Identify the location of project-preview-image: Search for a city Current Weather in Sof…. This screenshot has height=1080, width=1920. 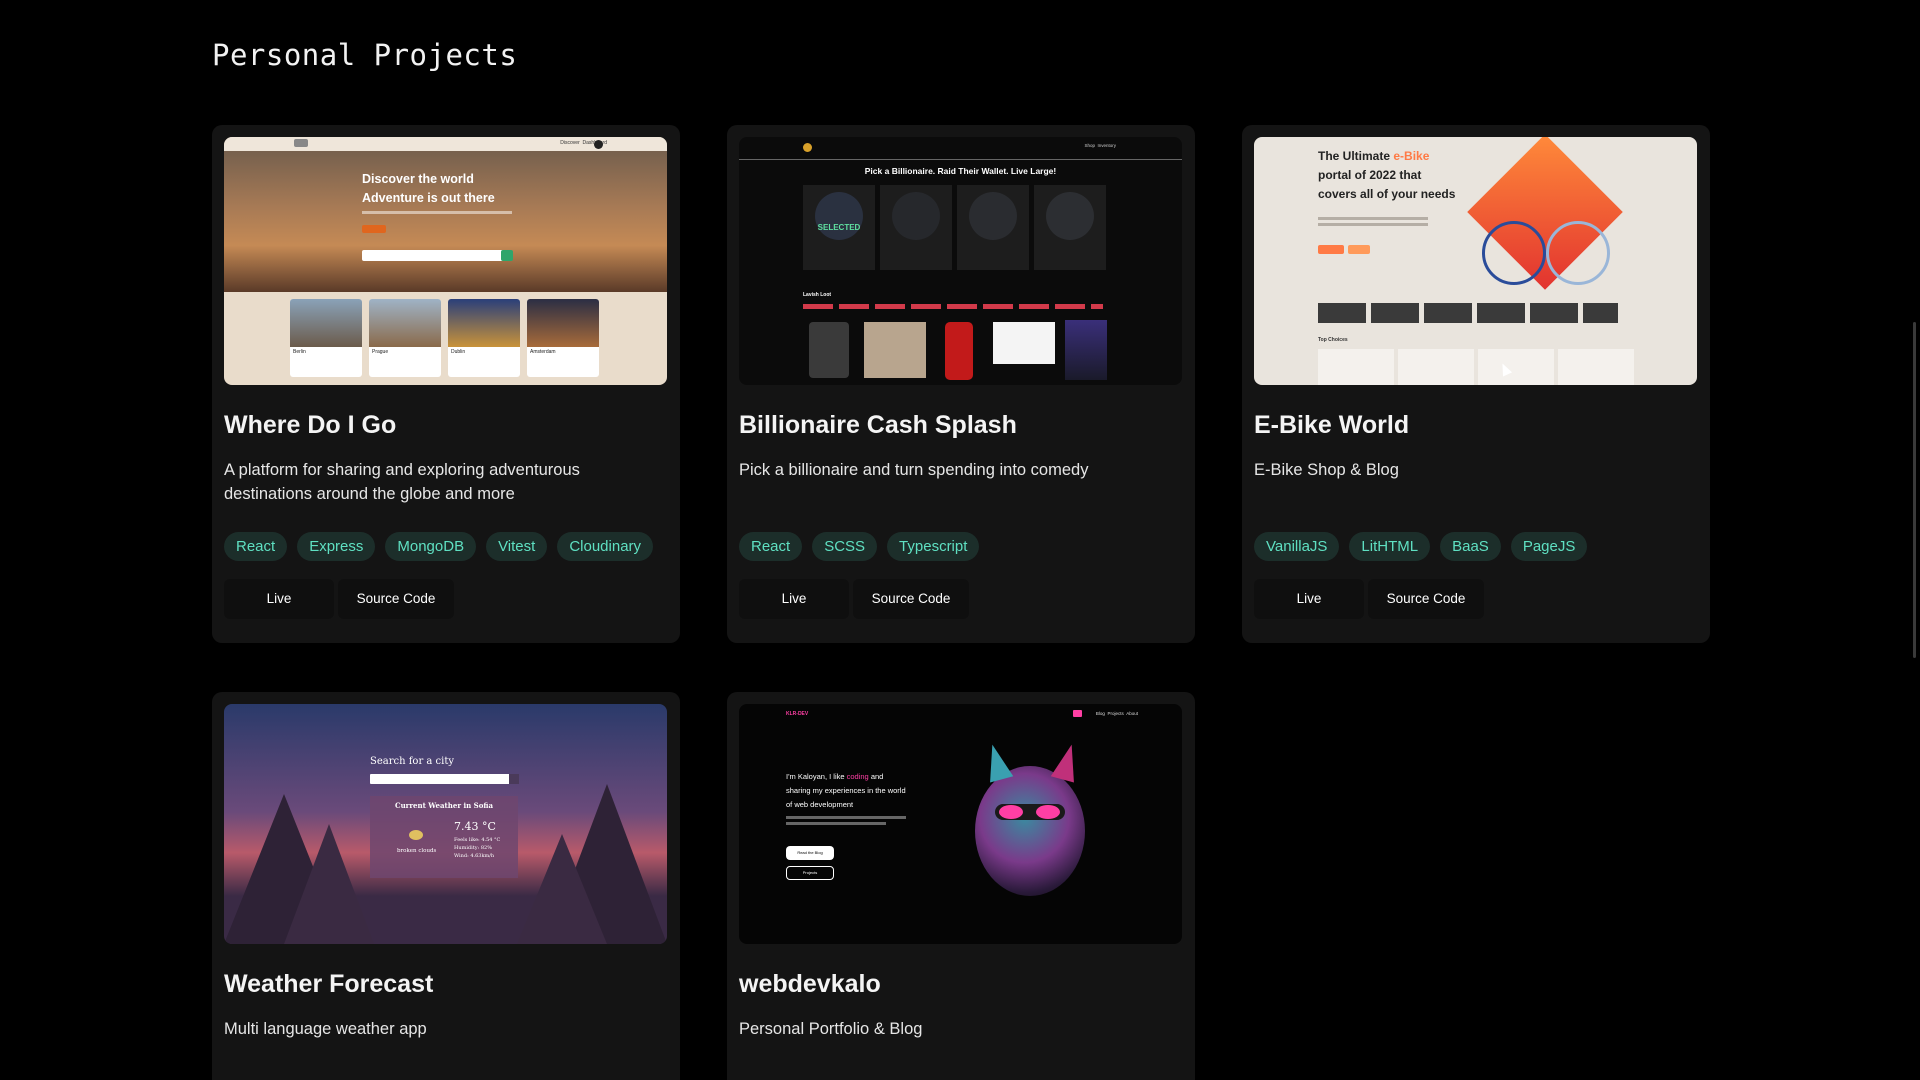
(445, 824).